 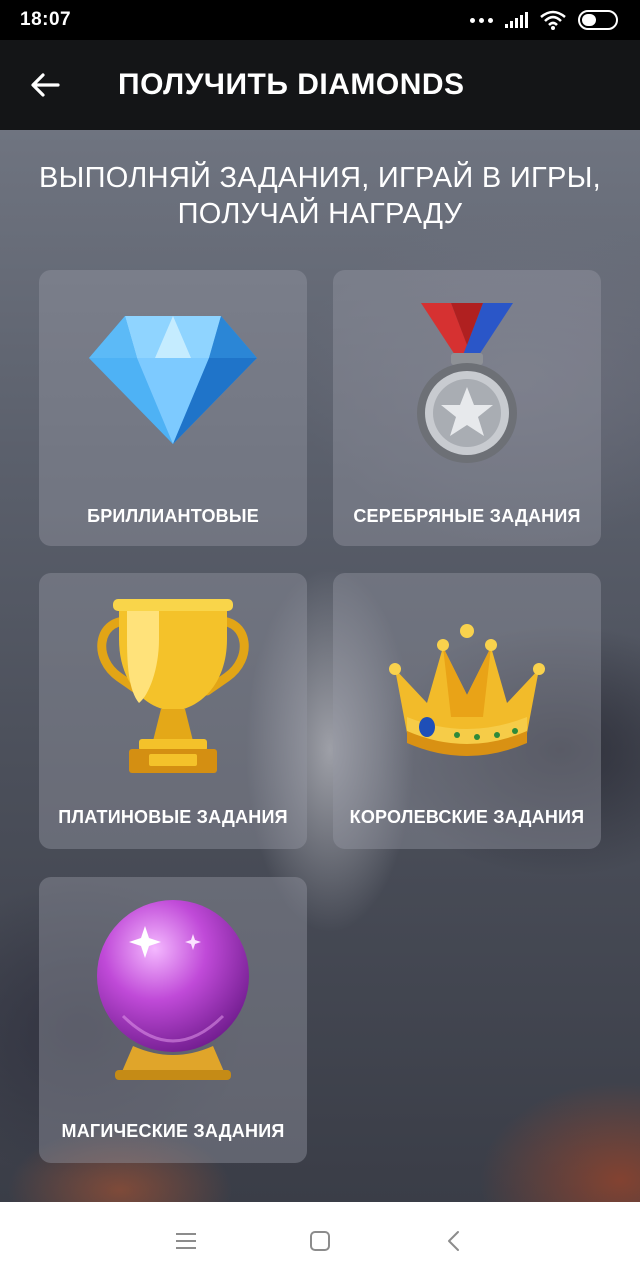 I want to click on home-button, so click(x=320, y=1241).